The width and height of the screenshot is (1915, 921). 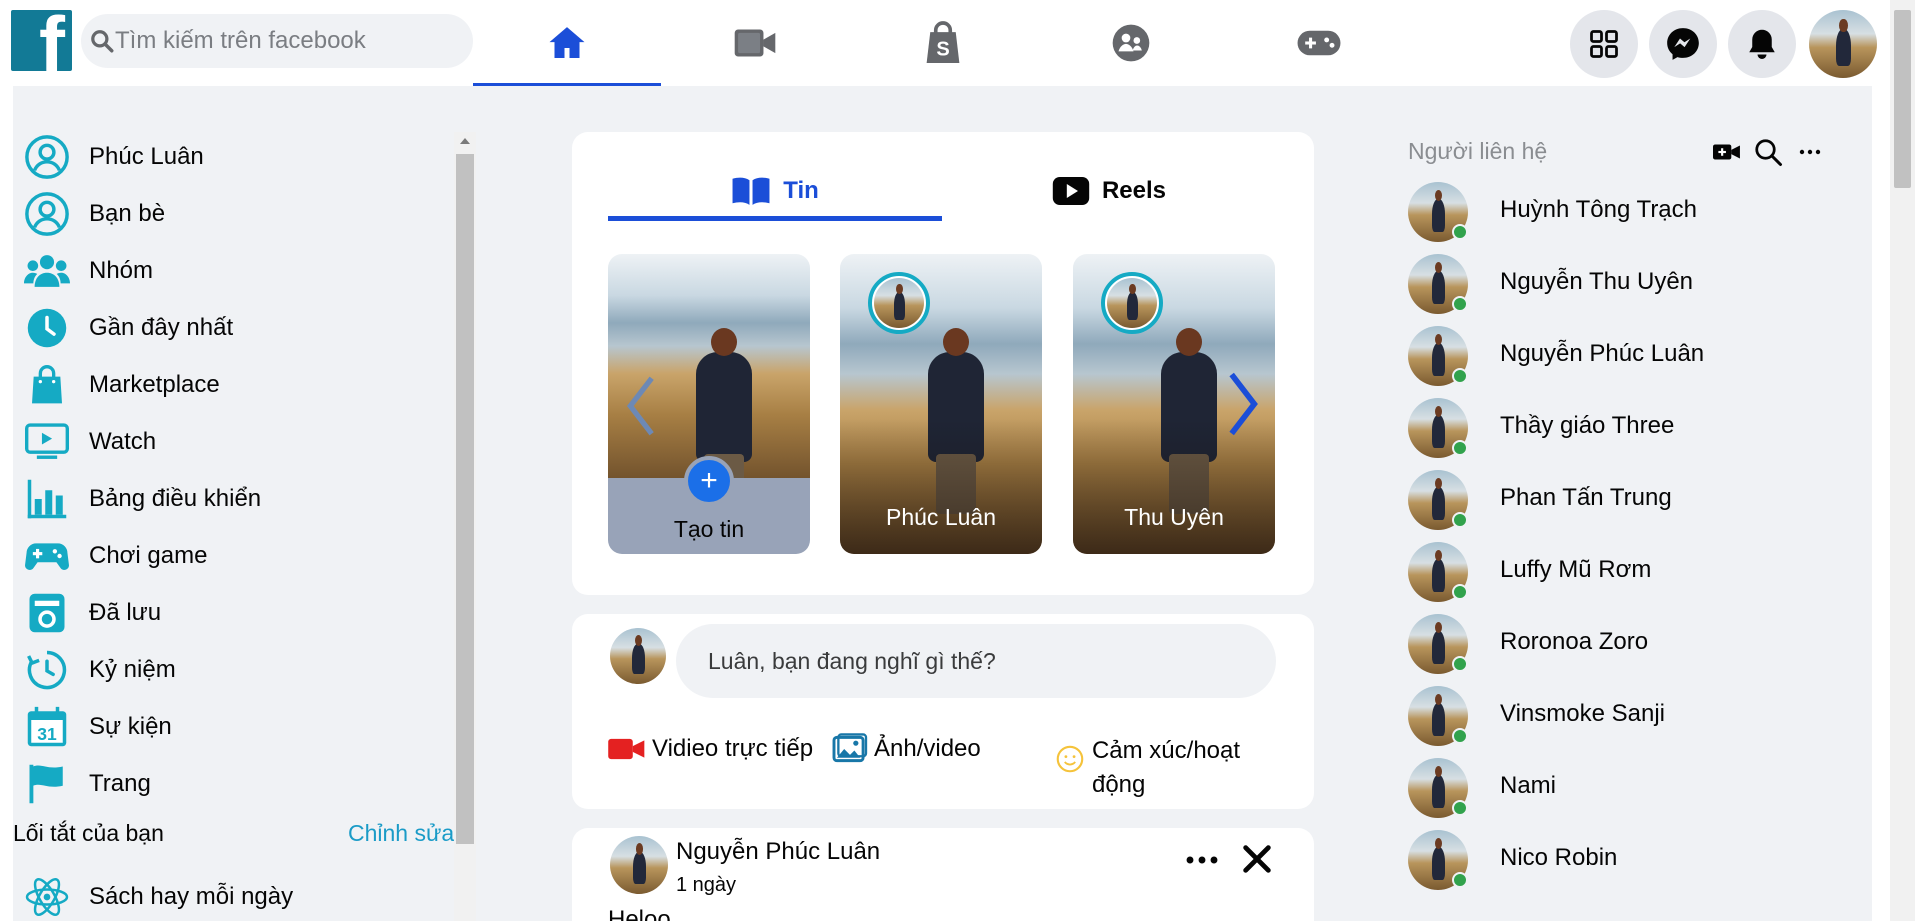 I want to click on sidebar-item-label: Đã lưu, so click(x=125, y=612).